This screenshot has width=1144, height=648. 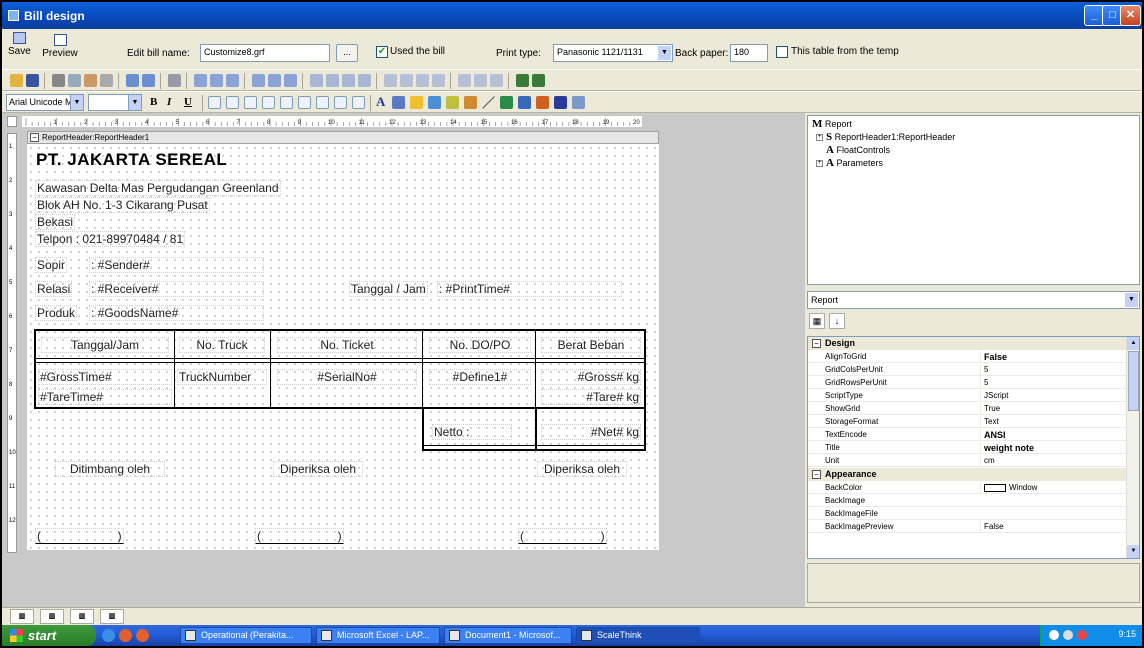 I want to click on sender-field: : #Sender#, so click(x=176, y=265).